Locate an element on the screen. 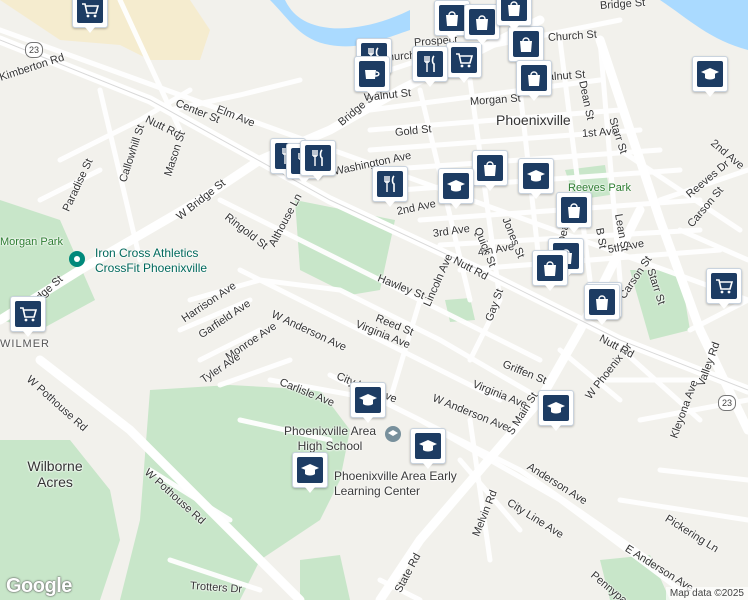  cafe-icon is located at coordinates (372, 74).